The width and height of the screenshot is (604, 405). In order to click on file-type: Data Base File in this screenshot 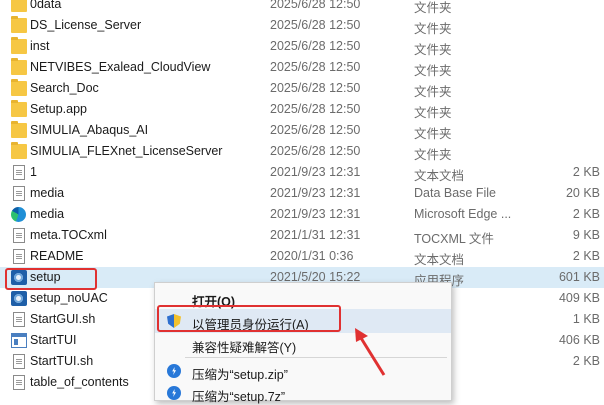, I will do `click(455, 193)`.